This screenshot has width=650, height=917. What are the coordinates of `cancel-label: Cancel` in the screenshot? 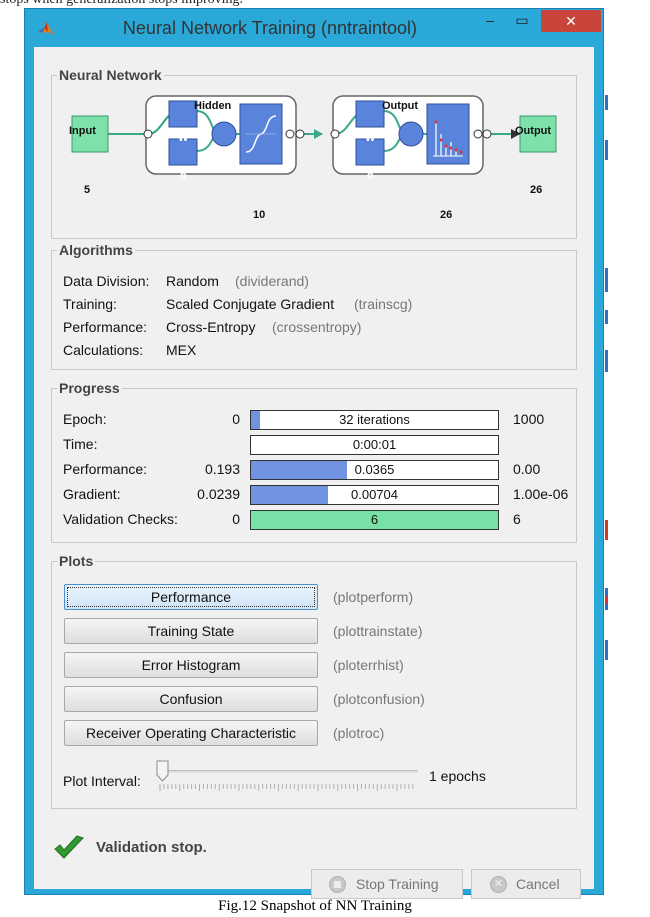 It's located at (538, 884).